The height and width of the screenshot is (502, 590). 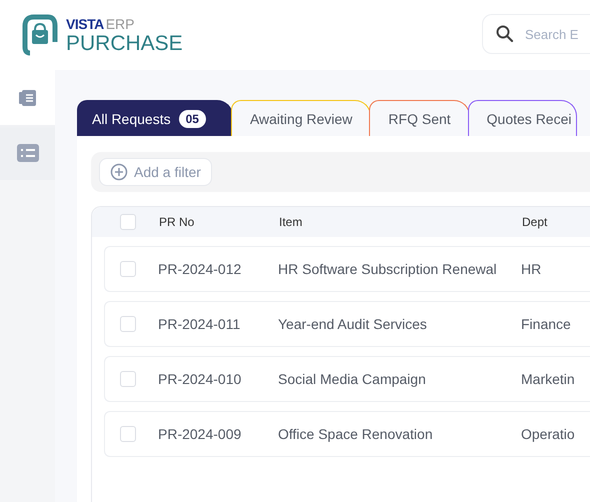 I want to click on column-header: Dept, so click(x=535, y=222).